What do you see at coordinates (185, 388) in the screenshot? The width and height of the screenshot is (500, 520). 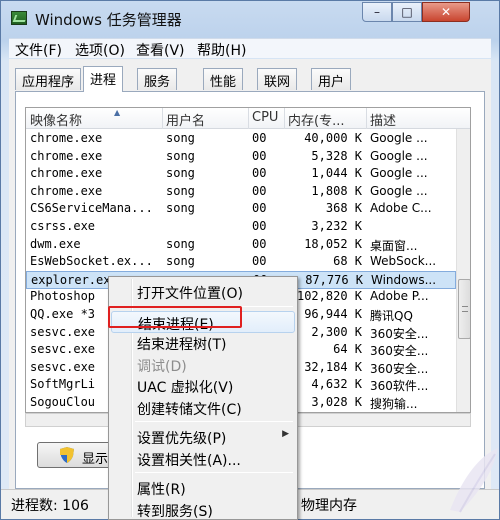 I see `context-menu-item-label: UAC 虚拟化(V)` at bounding box center [185, 388].